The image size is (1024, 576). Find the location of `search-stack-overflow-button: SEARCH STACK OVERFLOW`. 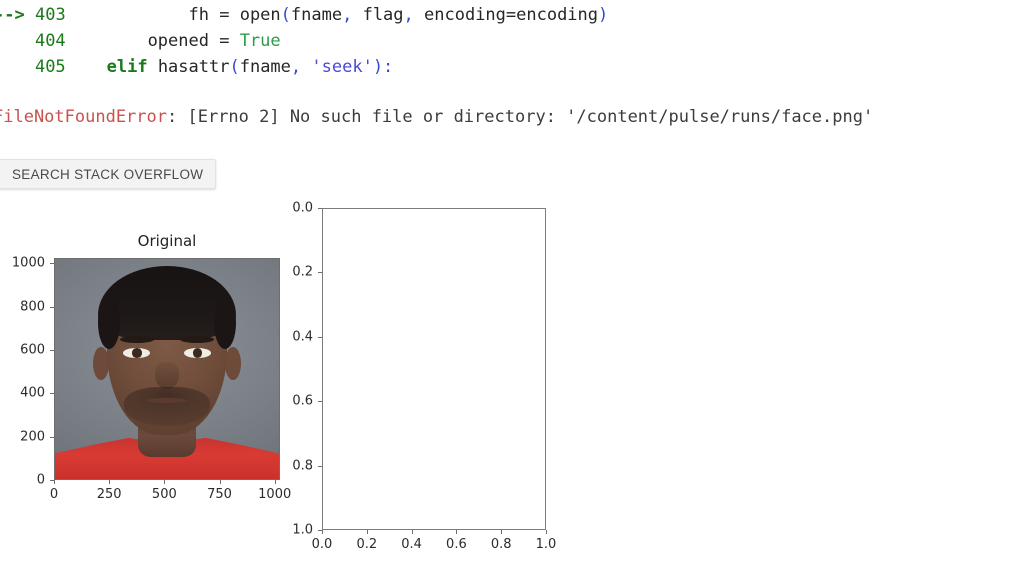

search-stack-overflow-button: SEARCH STACK OVERFLOW is located at coordinates (108, 174).